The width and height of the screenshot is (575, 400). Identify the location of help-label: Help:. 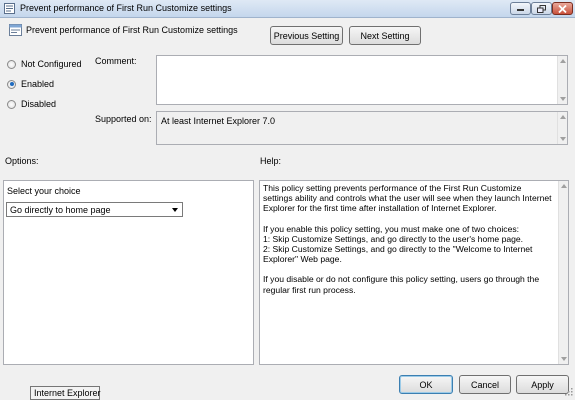
(271, 161).